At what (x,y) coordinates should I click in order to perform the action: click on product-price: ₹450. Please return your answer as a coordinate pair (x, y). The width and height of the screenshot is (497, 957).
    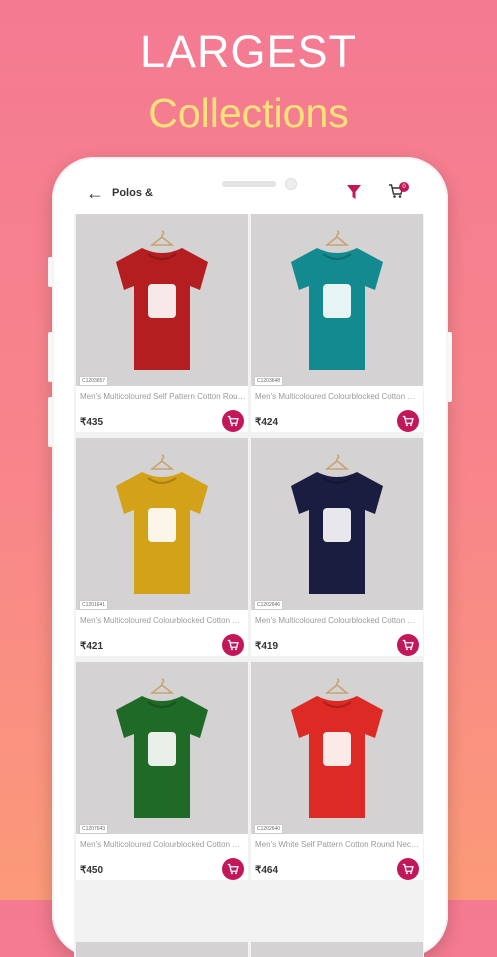
    Looking at the image, I should click on (92, 870).